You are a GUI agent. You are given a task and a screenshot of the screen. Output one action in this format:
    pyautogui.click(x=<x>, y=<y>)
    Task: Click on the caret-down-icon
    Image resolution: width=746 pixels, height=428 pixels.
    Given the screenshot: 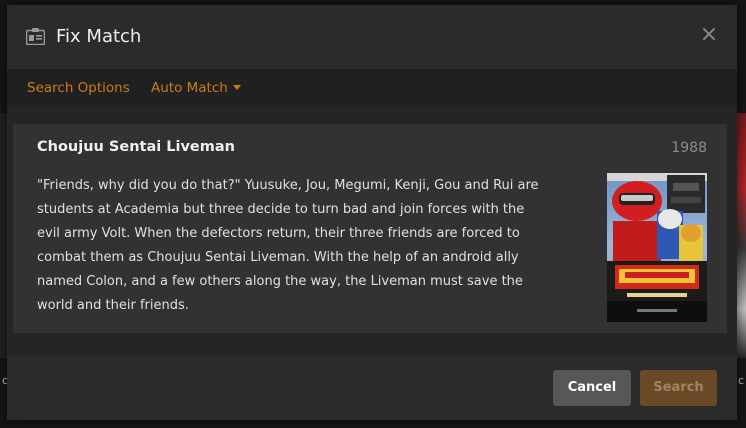 What is the action you would take?
    pyautogui.click(x=236, y=87)
    